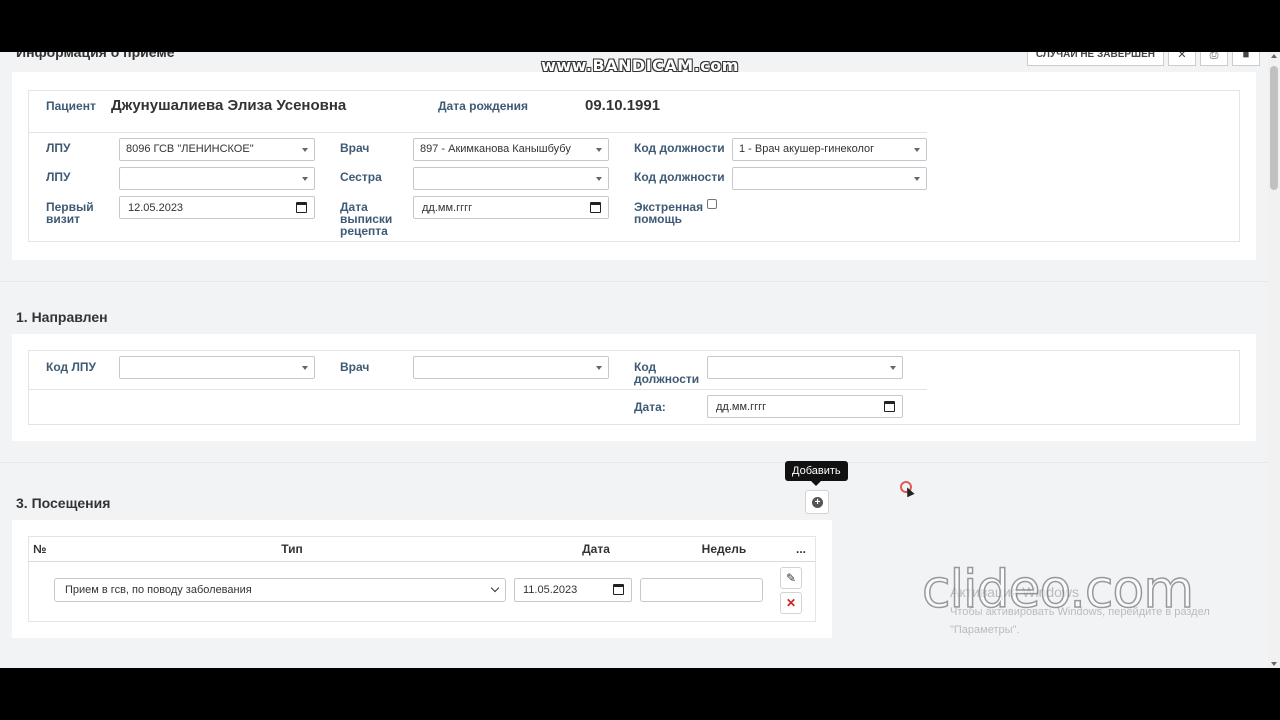  Describe the element at coordinates (63, 503) in the screenshot. I see `section-title-visits: 3. Посещения` at that location.